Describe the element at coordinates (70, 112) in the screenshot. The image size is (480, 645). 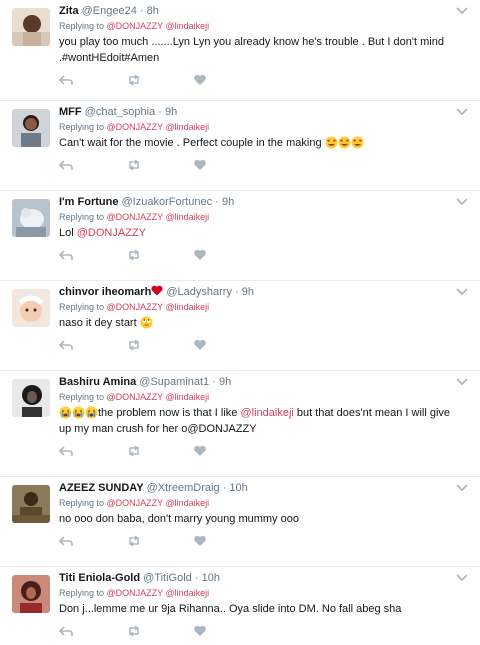
I see `display-name: MFF` at that location.